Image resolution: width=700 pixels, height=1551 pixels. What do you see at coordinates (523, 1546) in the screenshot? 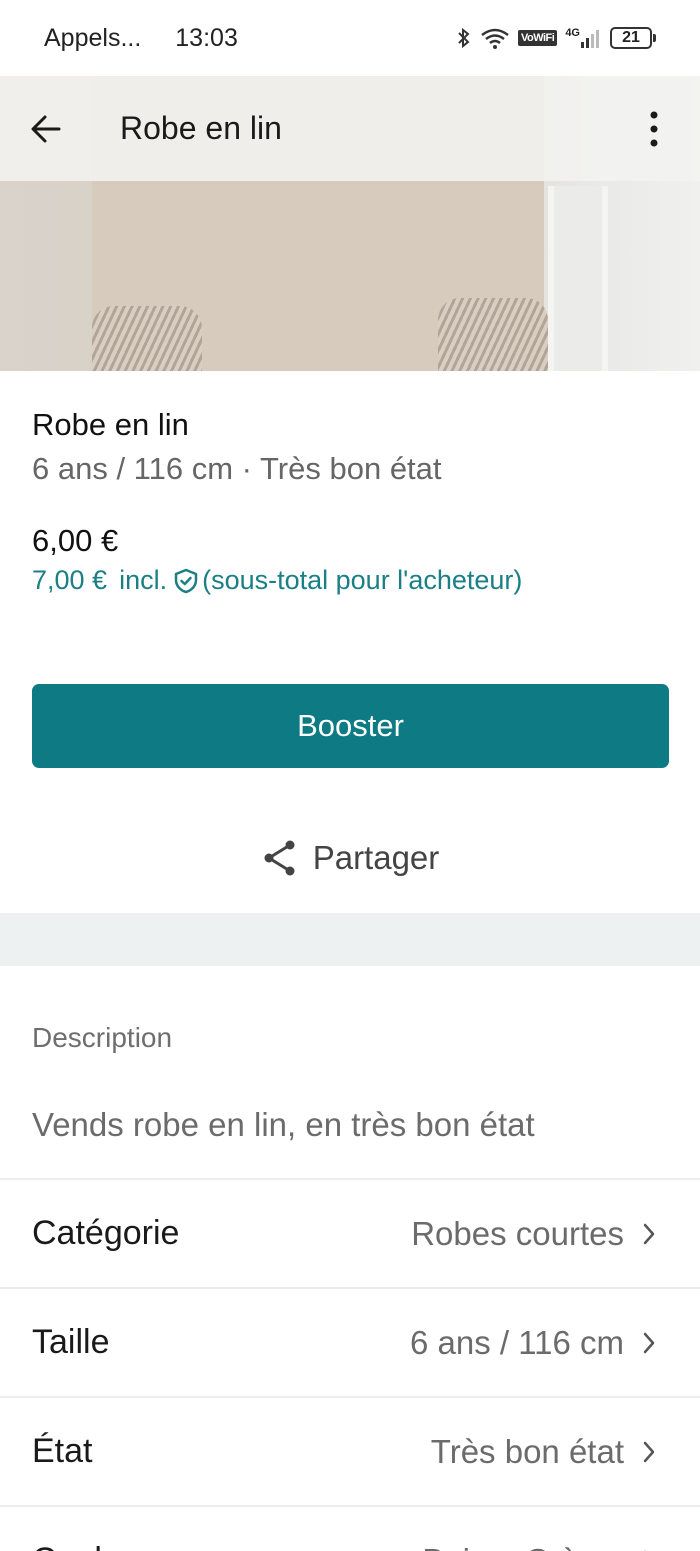
I see `detail-value: Beige, Crème` at bounding box center [523, 1546].